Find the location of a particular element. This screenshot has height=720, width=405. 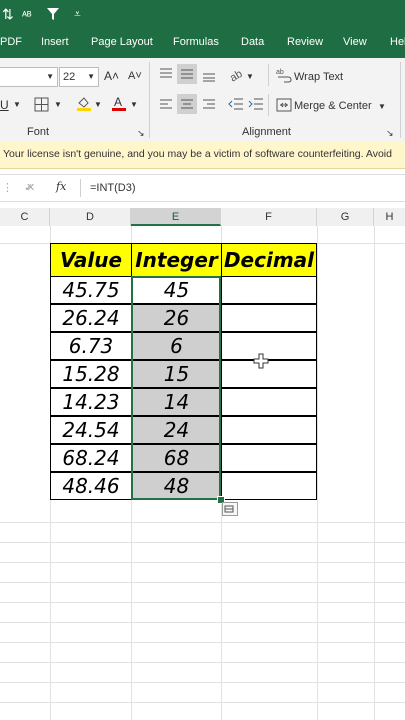

grow-font-button: A˄ is located at coordinates (111, 76).